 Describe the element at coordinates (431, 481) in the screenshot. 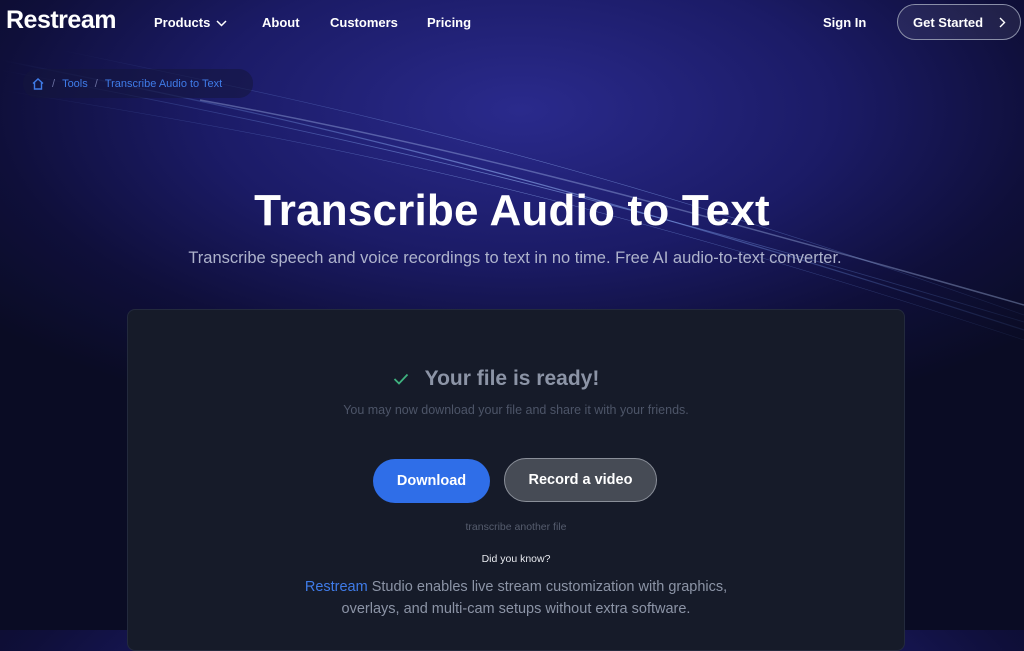

I see `download-button: Download` at that location.